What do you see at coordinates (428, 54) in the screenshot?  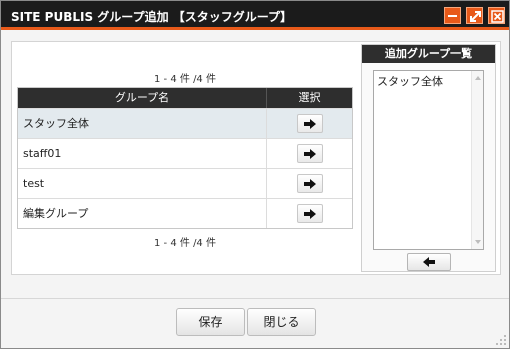 I see `added-groups-title: 追加グループ一覧` at bounding box center [428, 54].